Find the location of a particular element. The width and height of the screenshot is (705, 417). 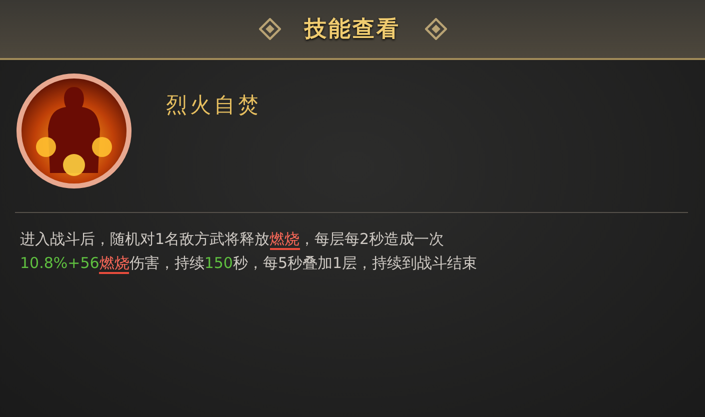

skill-description: 进入战斗后，随机对1名敌方武将释放燃烧，每层每2秒造成一次 10.8%+56燃烧伤害，持续150秒，每5秒叠加1层，持续到战斗结束 is located at coordinates (249, 252).